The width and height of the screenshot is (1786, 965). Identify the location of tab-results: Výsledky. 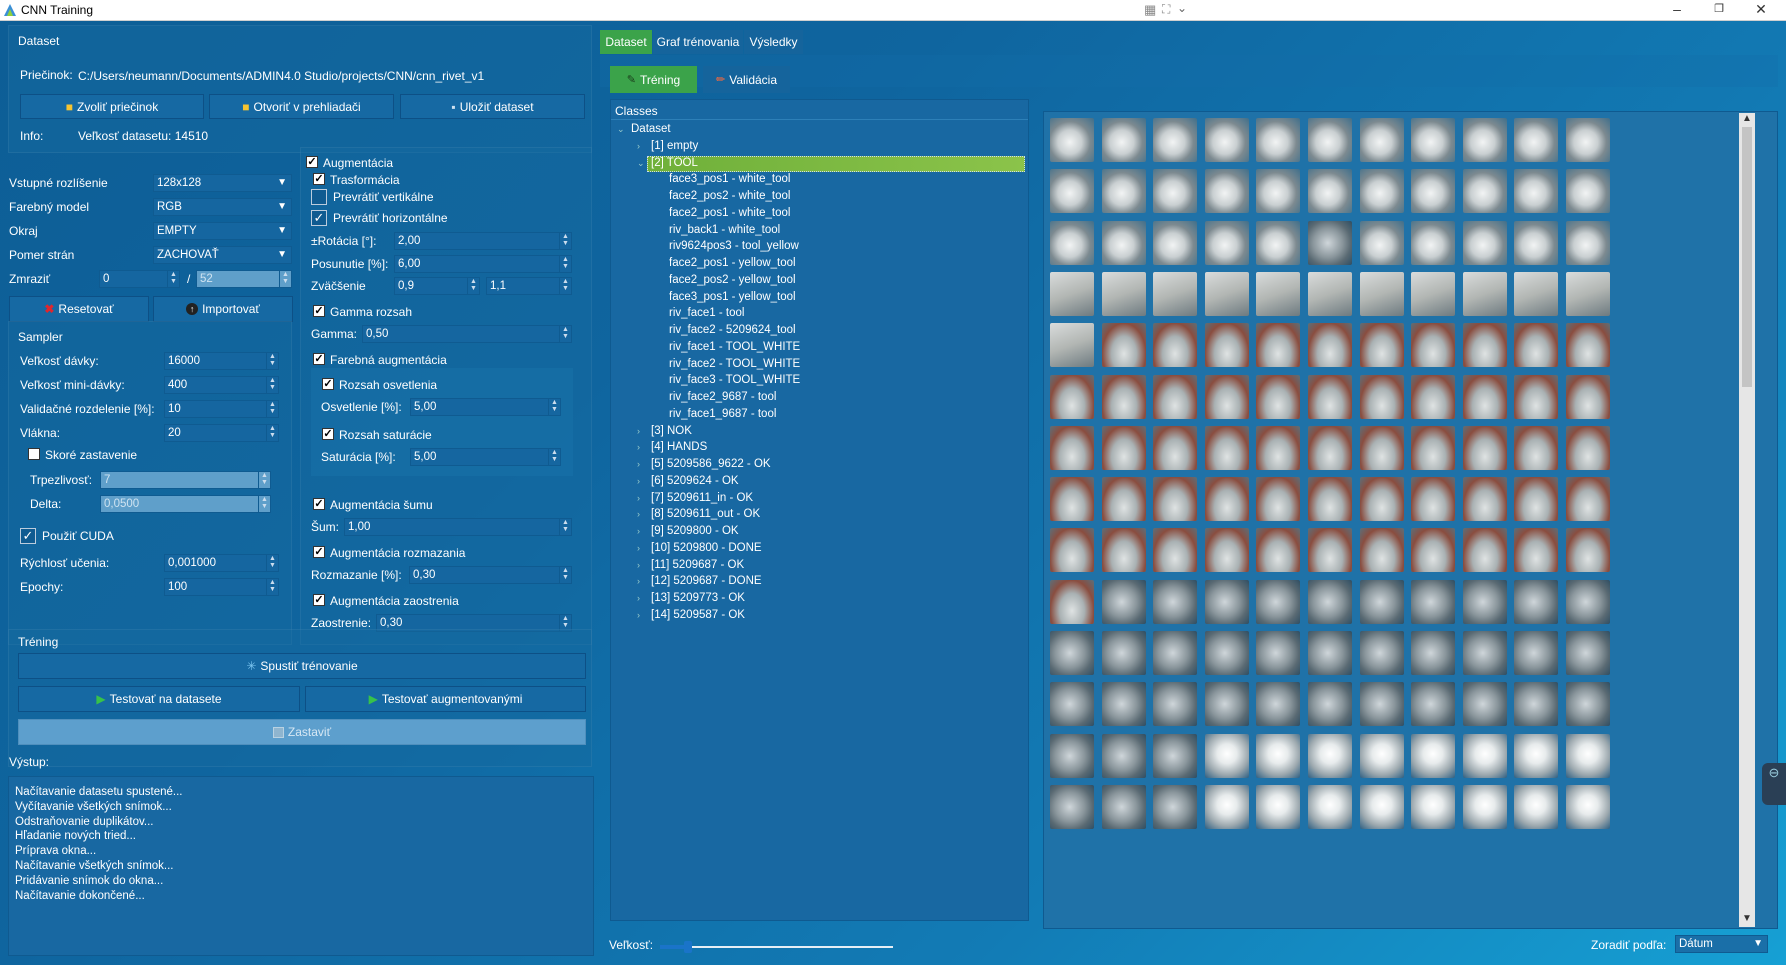
(773, 42).